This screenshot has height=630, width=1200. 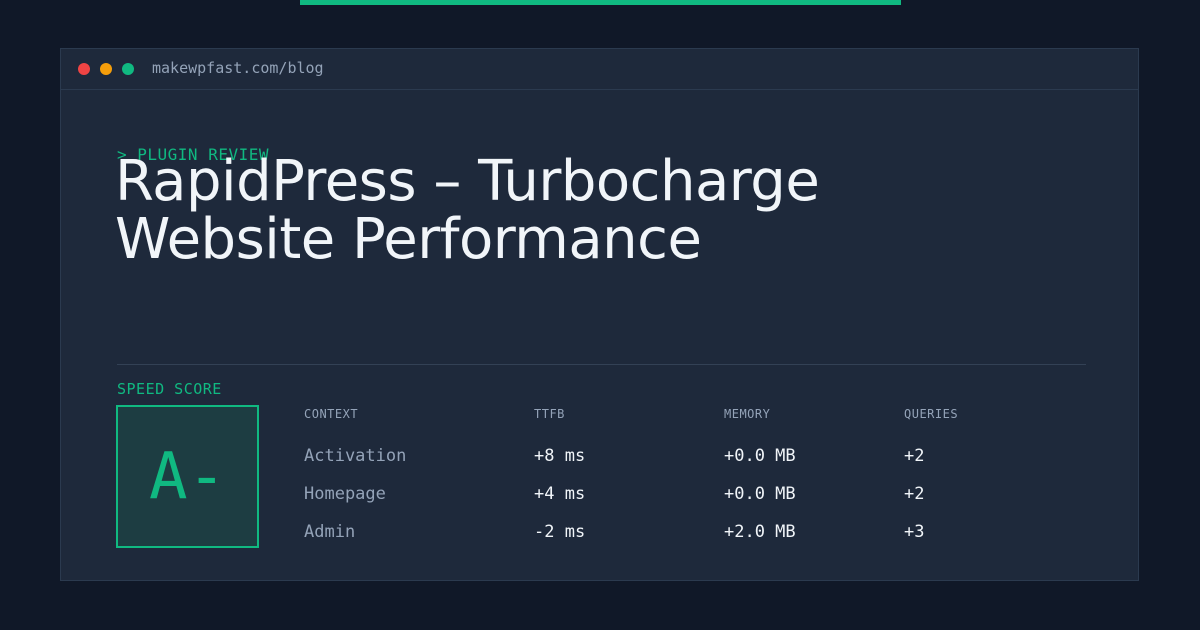 I want to click on header-ttfb: TTFB, so click(x=549, y=414).